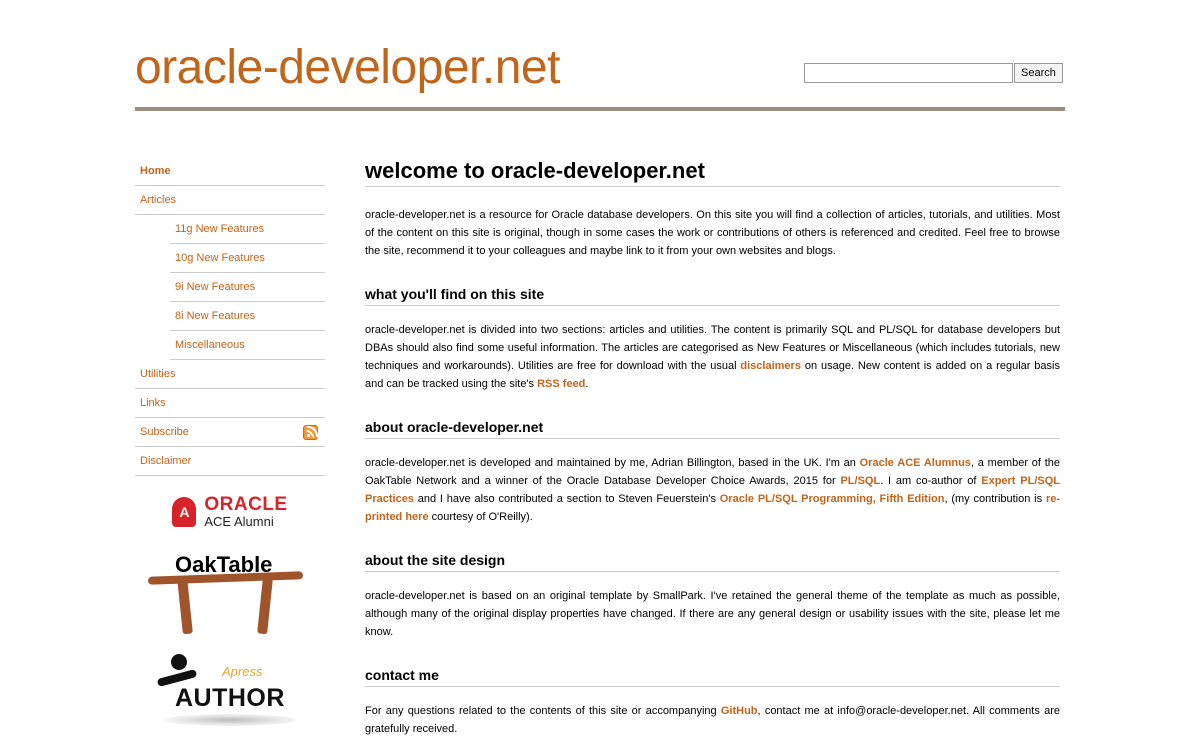 The image size is (1200, 740). I want to click on header-rule, so click(600, 109).